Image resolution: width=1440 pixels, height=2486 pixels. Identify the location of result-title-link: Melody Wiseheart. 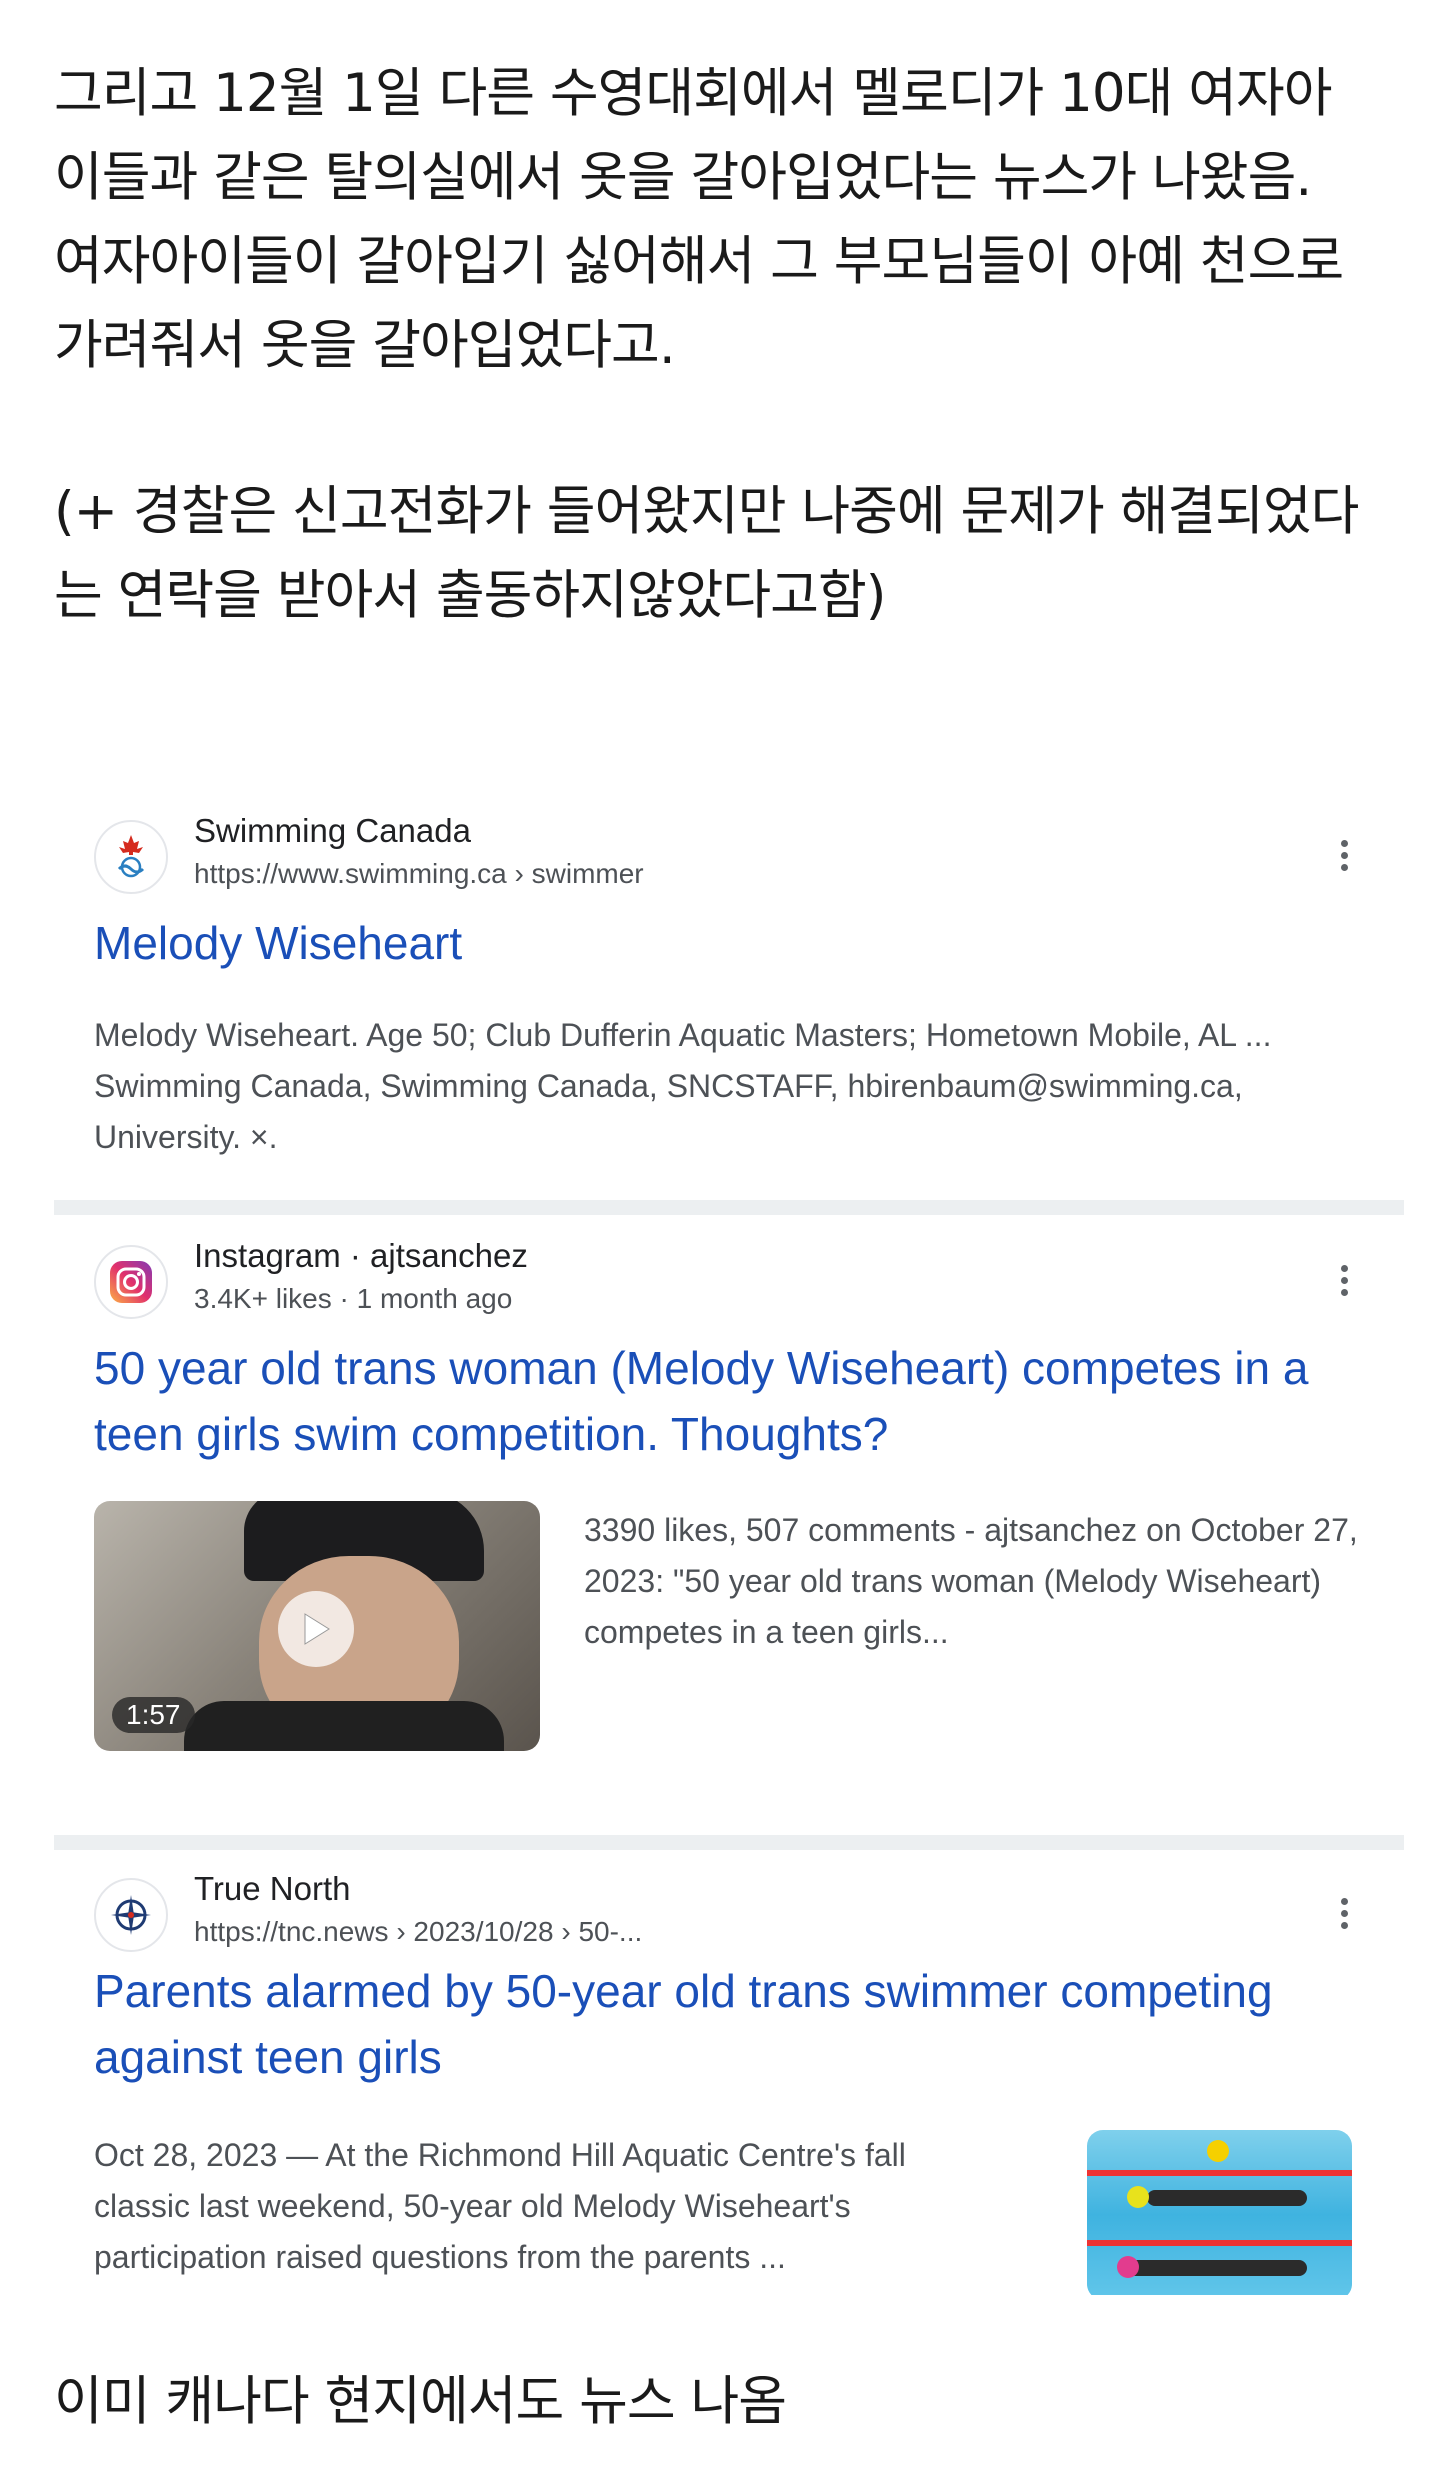
(734, 943).